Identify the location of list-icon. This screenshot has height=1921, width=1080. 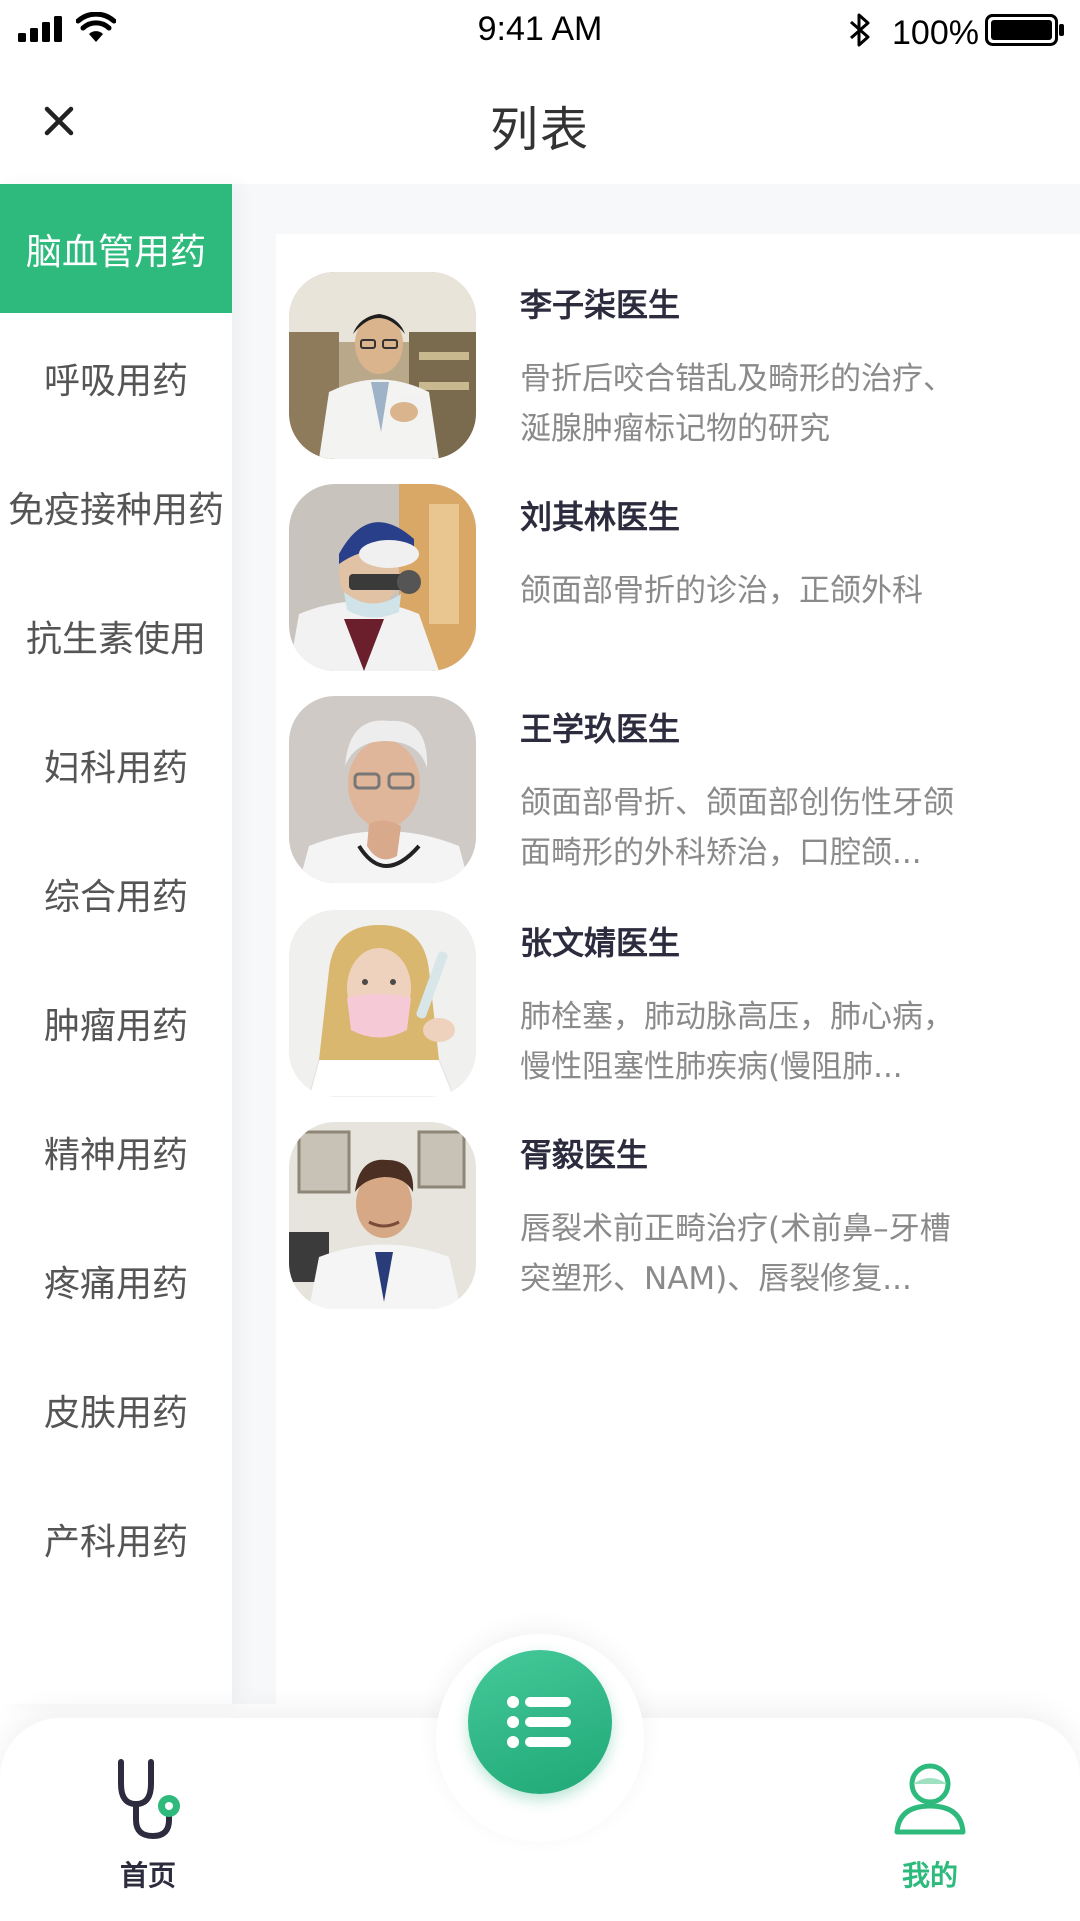
(539, 1722).